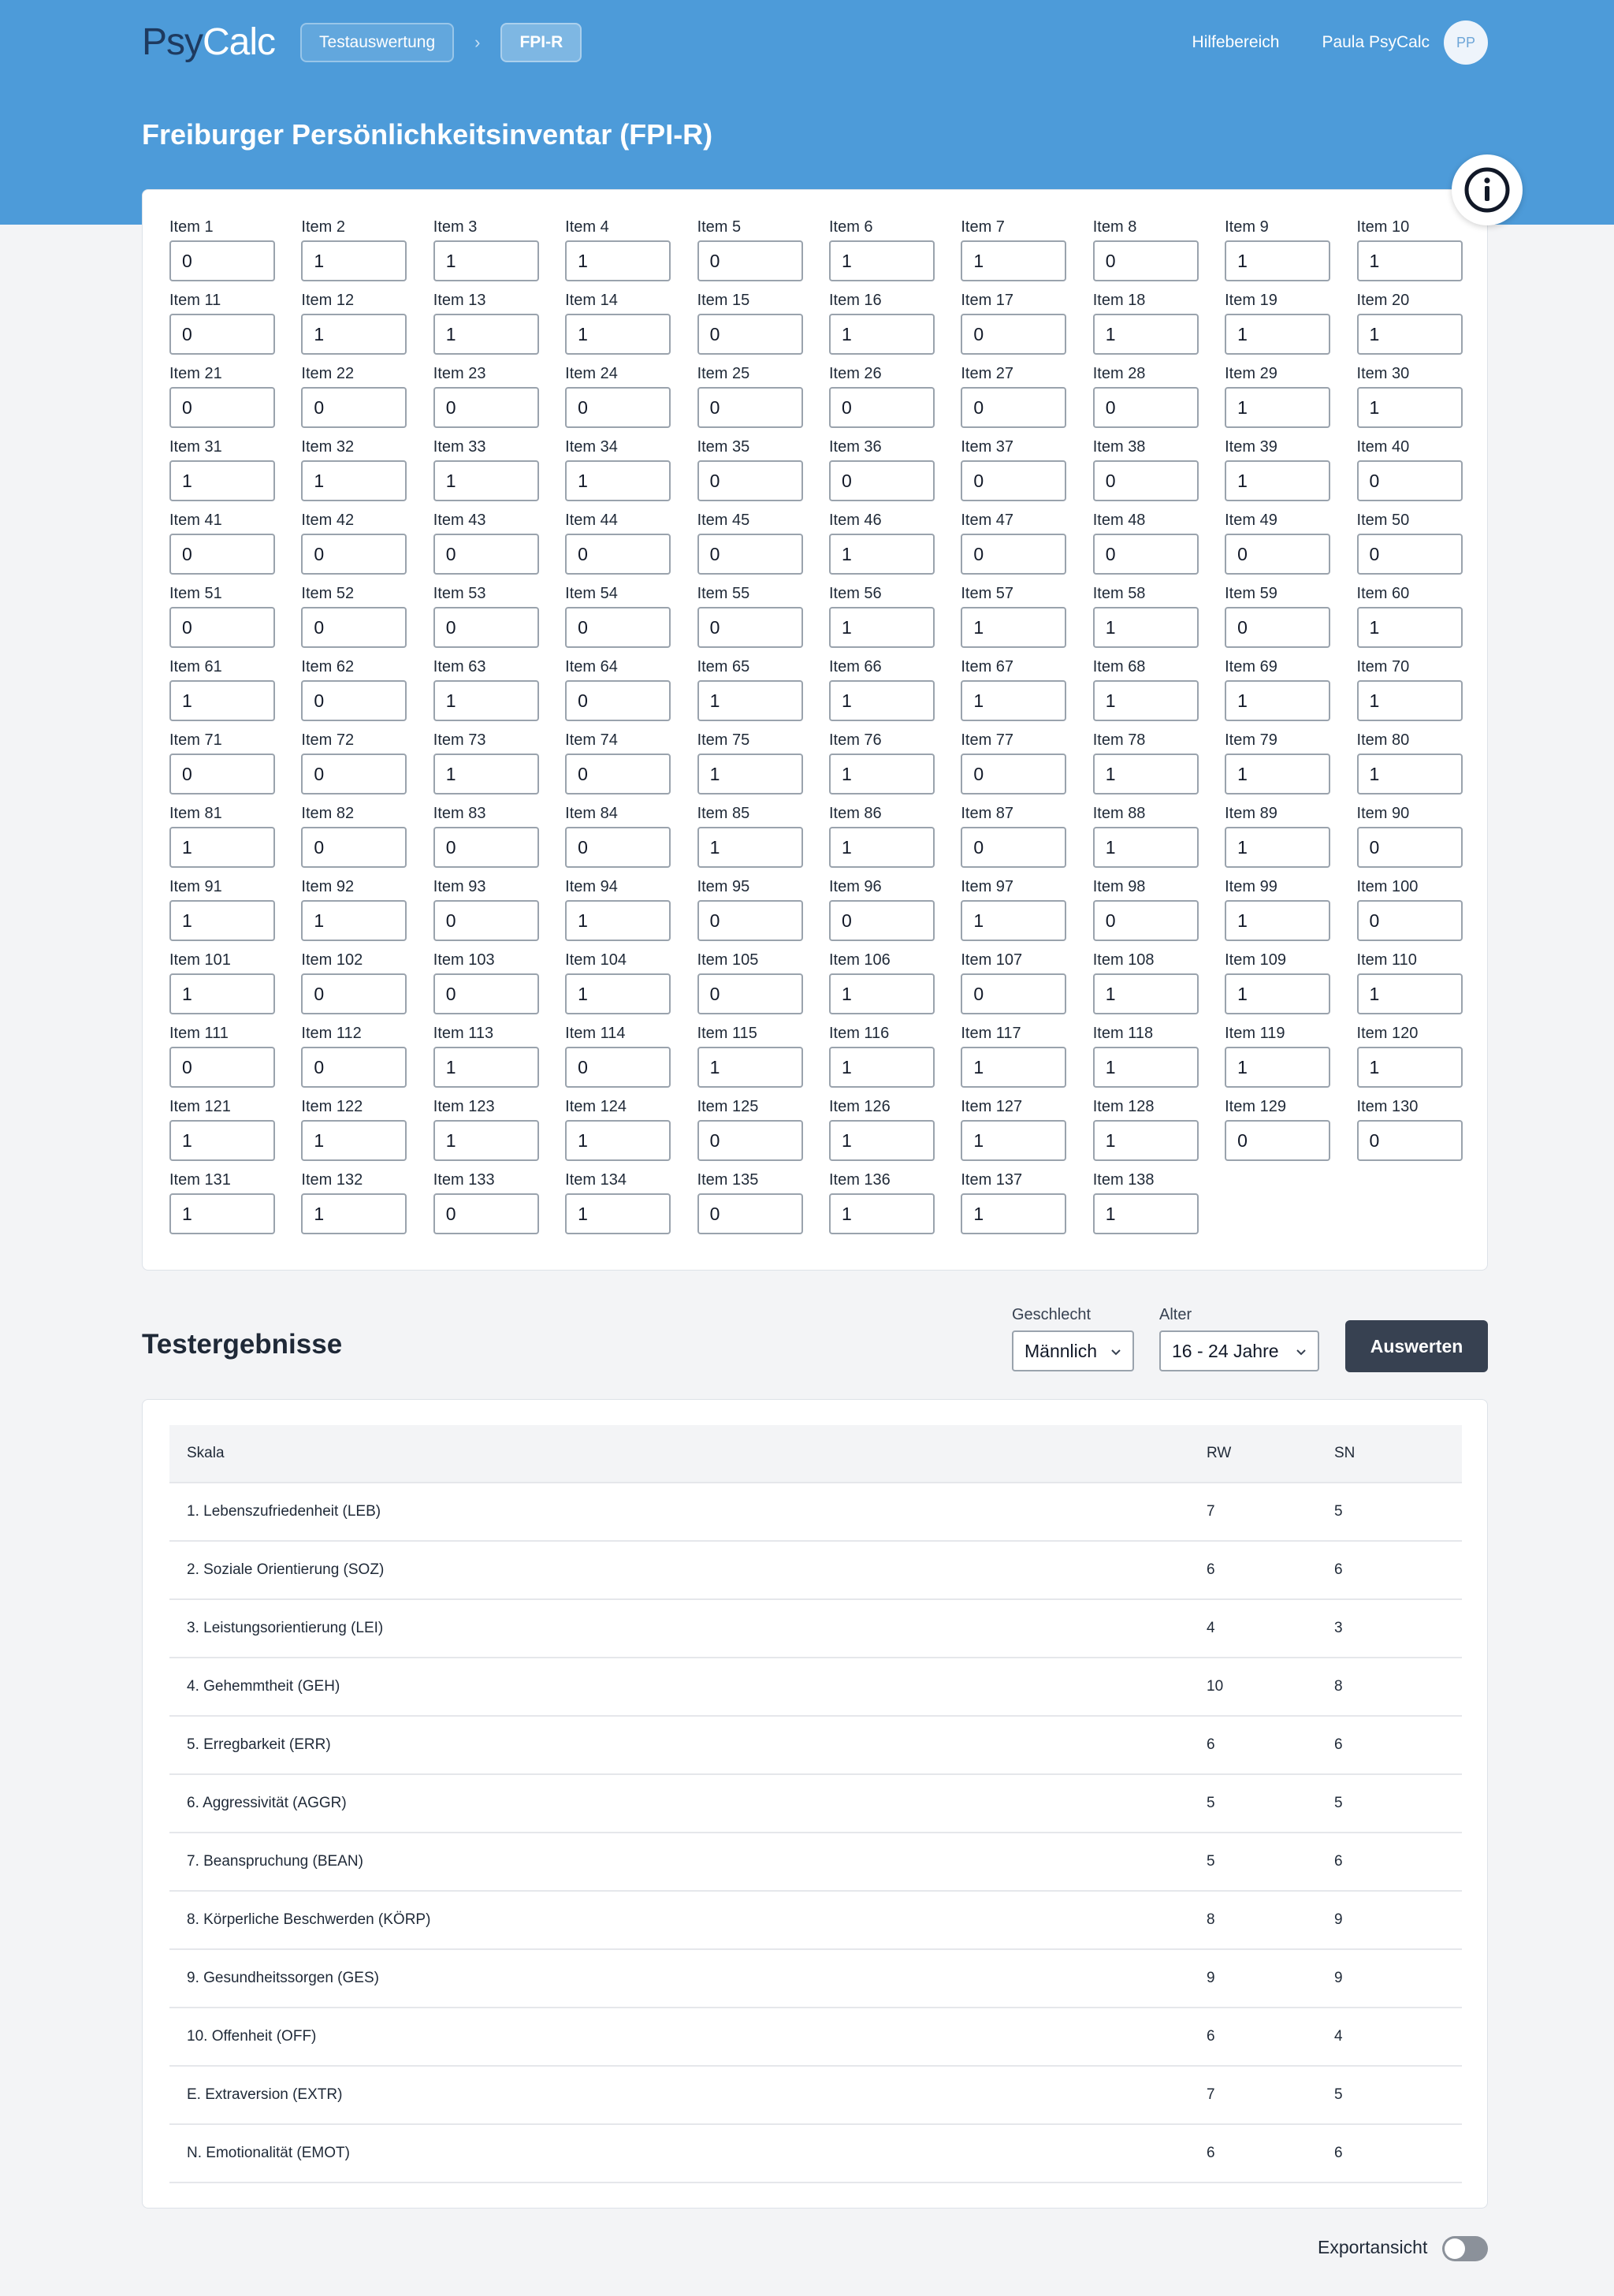  I want to click on help-link: Hilfebereich, so click(1236, 42).